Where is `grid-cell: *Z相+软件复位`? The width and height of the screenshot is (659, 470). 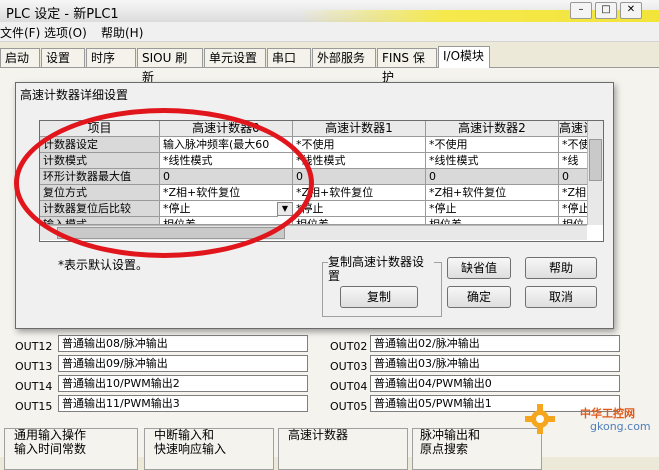
grid-cell: *Z相+软件复位 is located at coordinates (492, 193).